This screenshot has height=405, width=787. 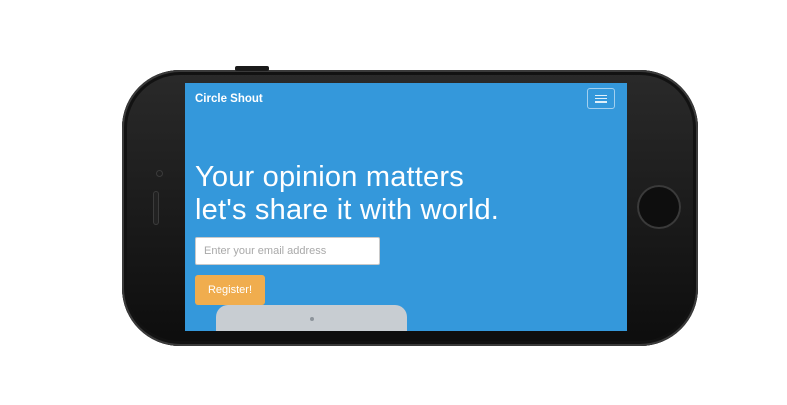 What do you see at coordinates (230, 290) in the screenshot?
I see `register-button: Register!` at bounding box center [230, 290].